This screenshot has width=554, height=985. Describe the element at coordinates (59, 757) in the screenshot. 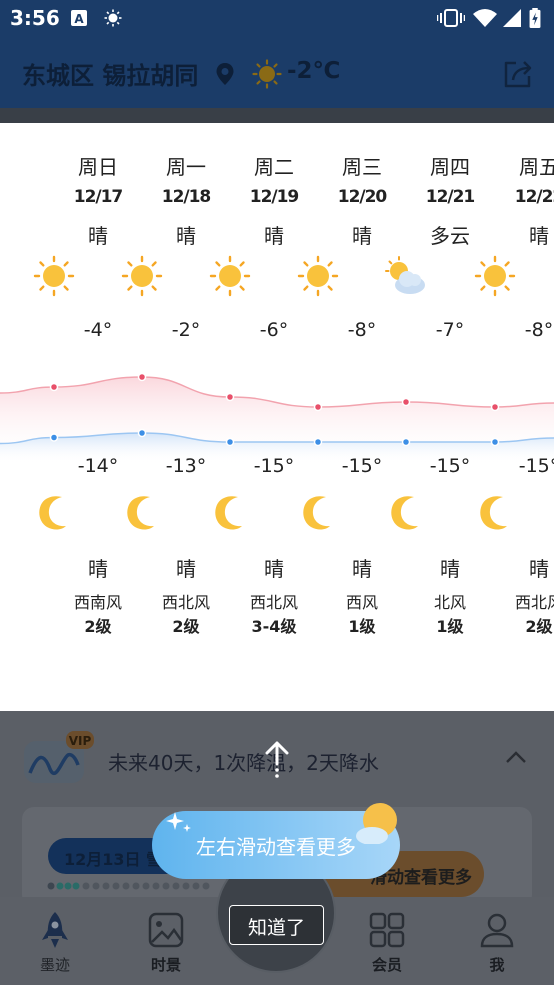

I see `vip-forecast-icon: VIP` at that location.